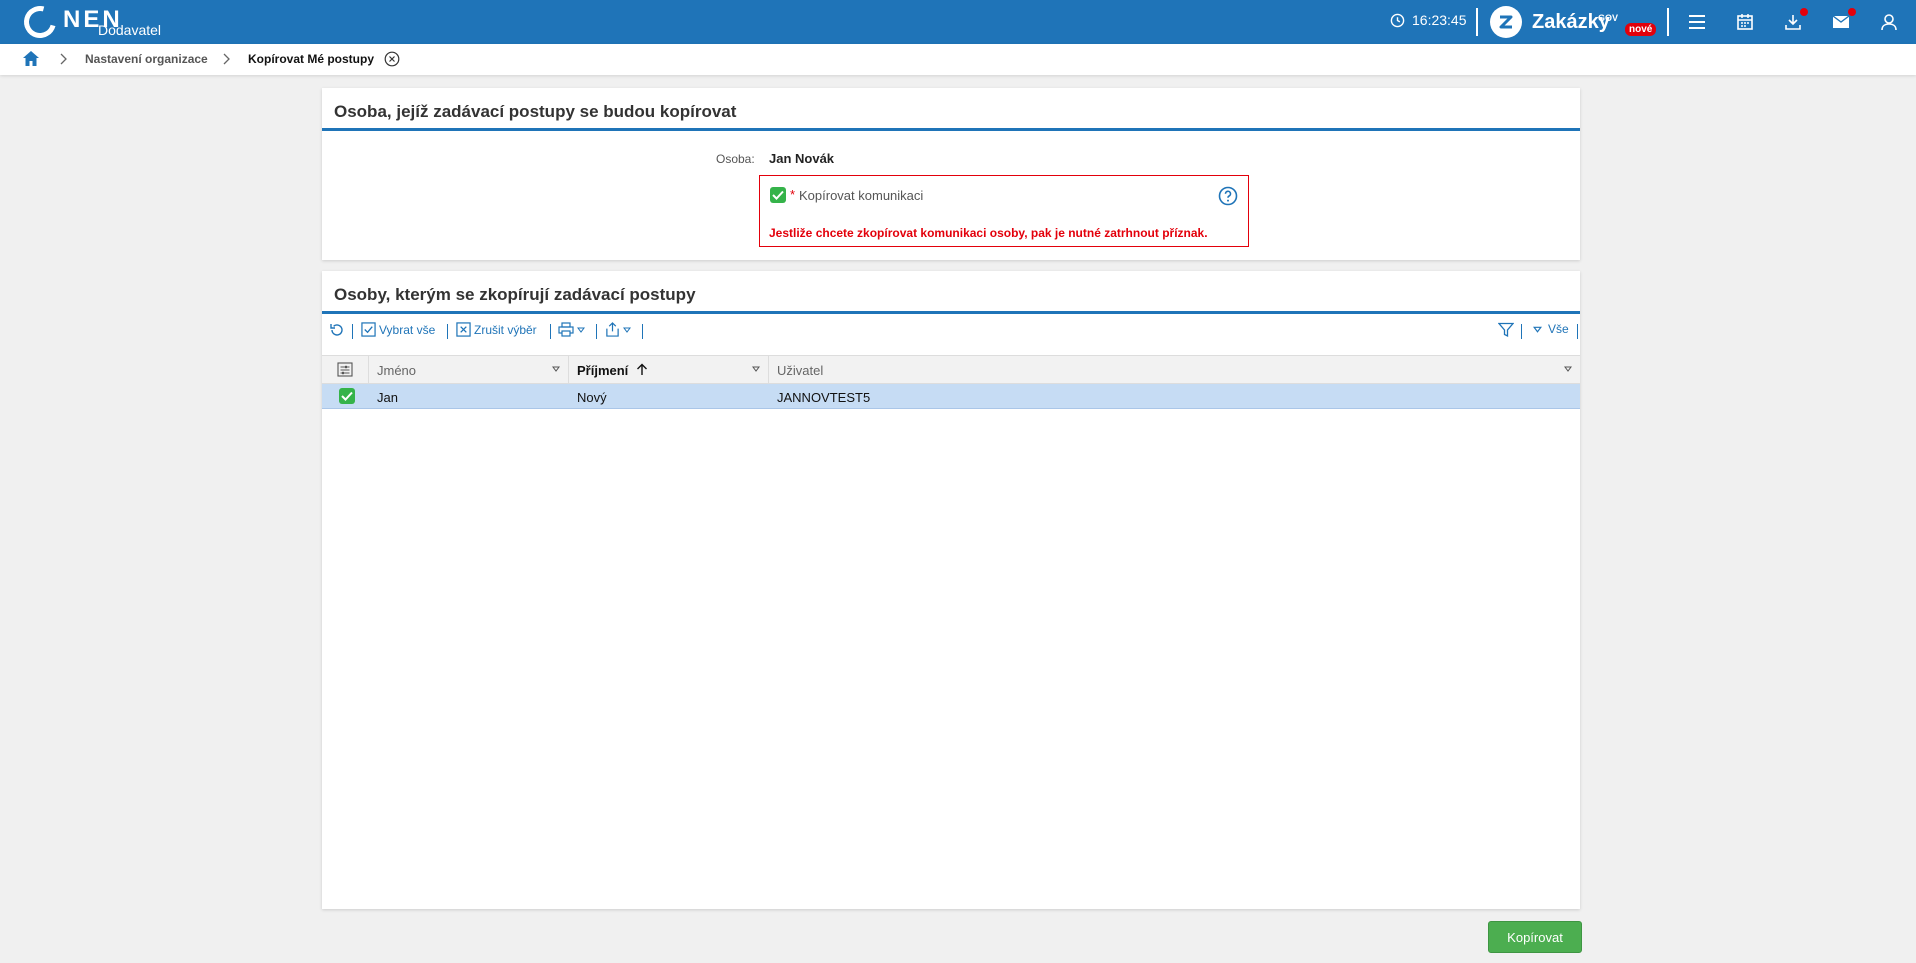  I want to click on print-button, so click(573, 329).